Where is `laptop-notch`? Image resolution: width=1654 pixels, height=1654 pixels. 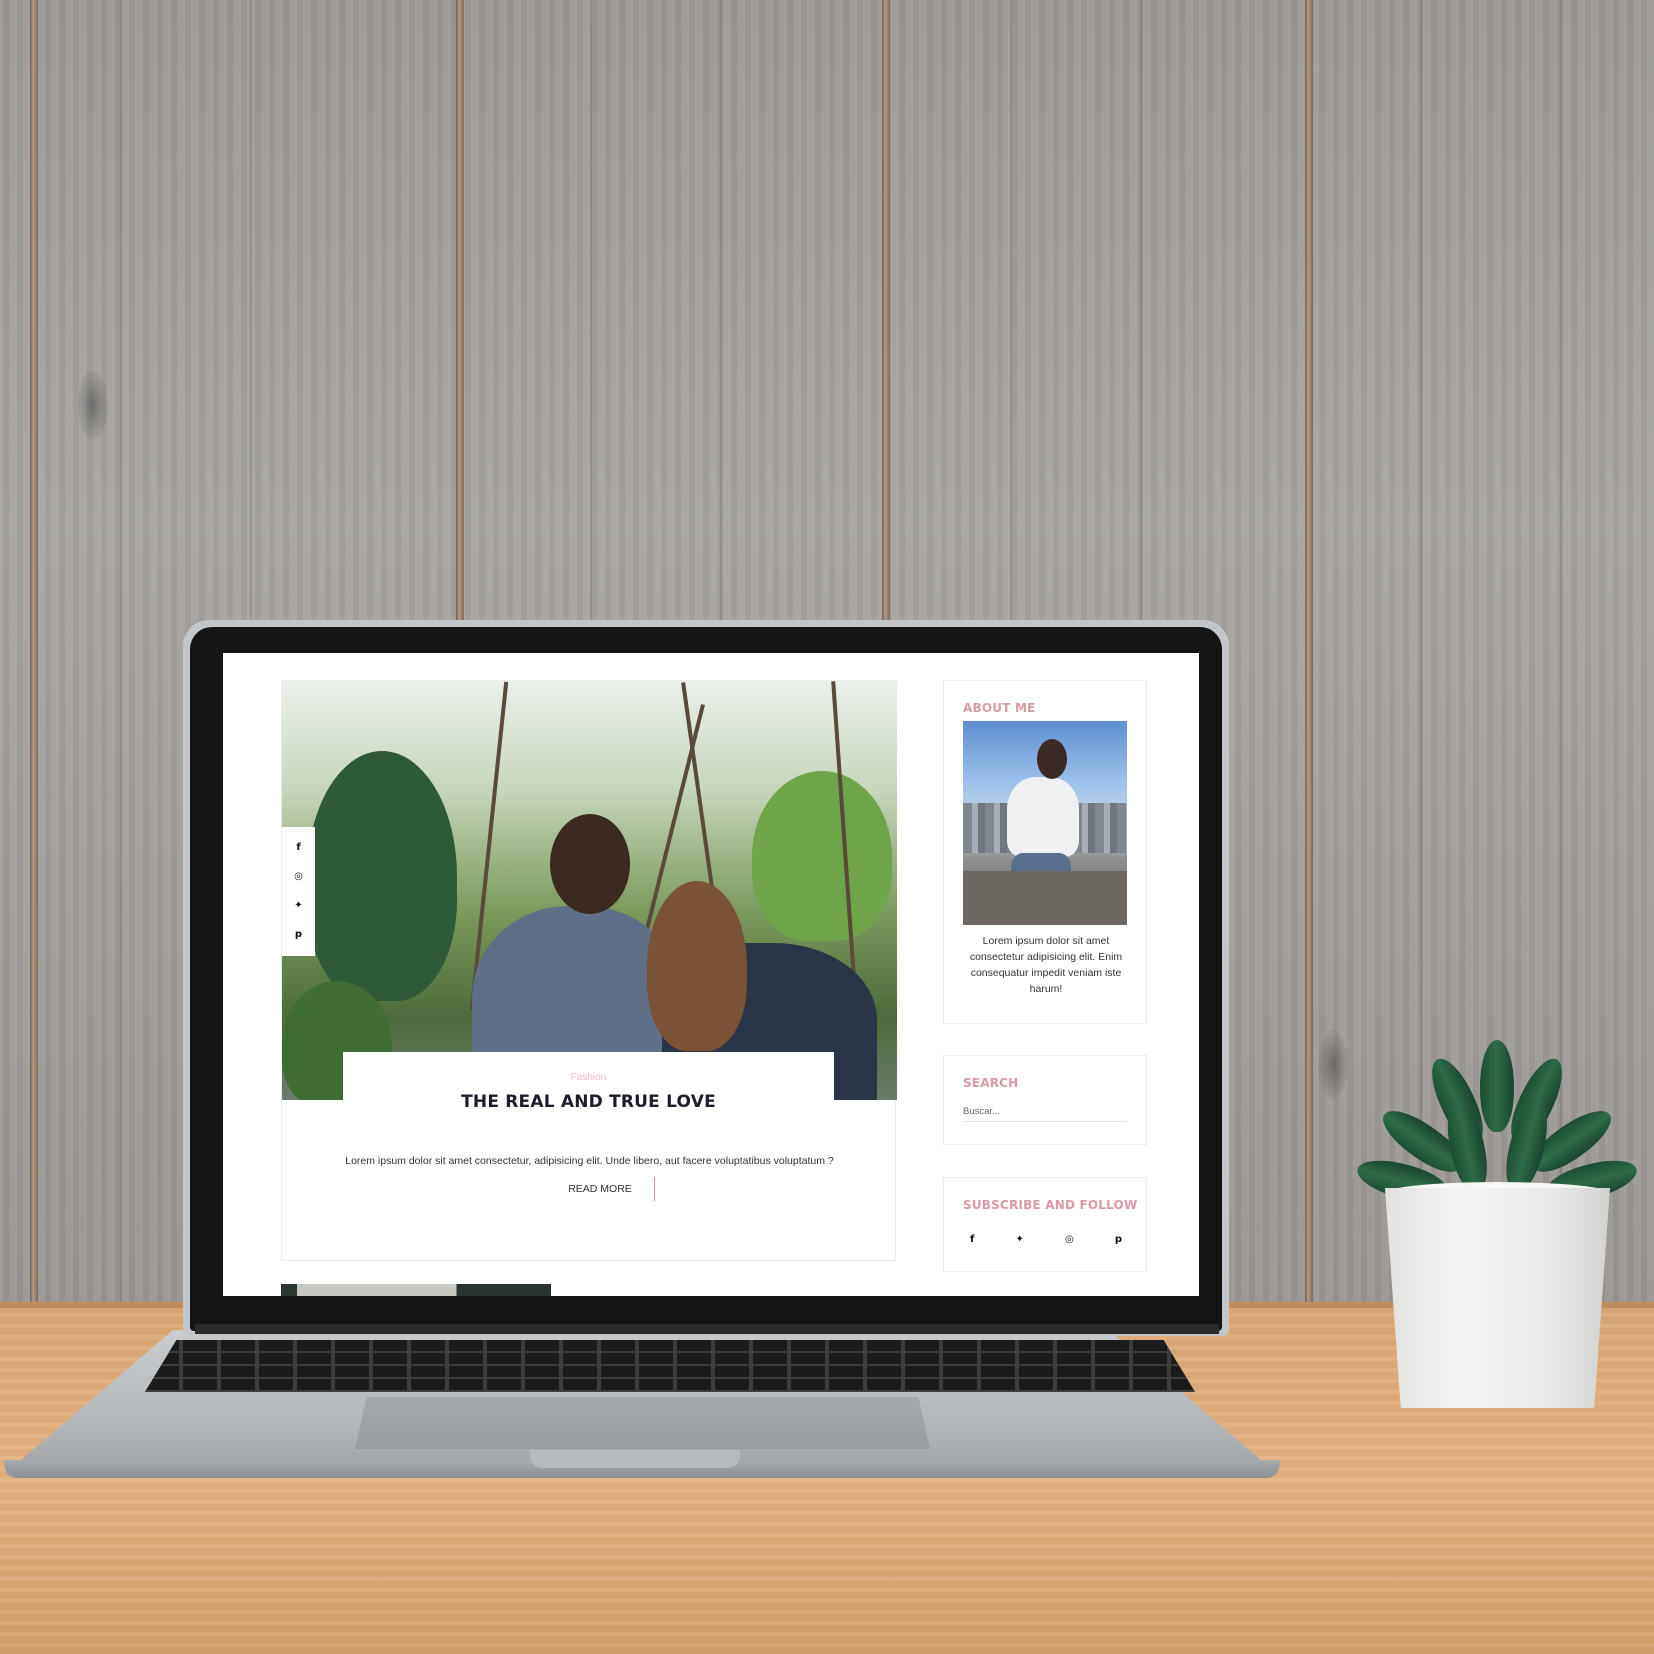 laptop-notch is located at coordinates (635, 1459).